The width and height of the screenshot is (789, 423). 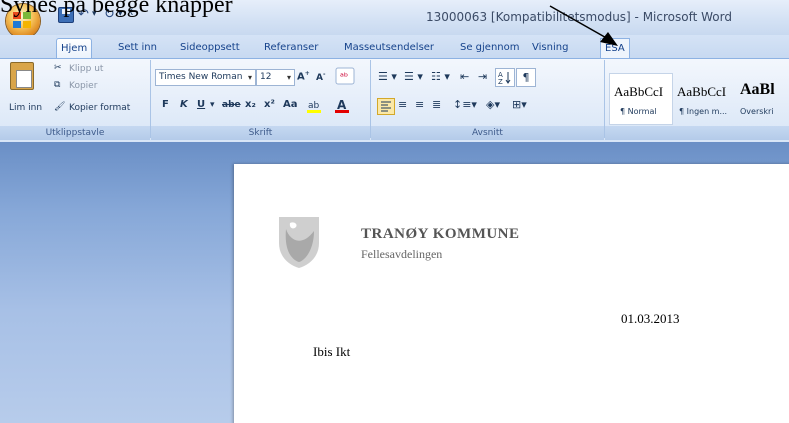 What do you see at coordinates (386, 106) in the screenshot?
I see `align-left-icon` at bounding box center [386, 106].